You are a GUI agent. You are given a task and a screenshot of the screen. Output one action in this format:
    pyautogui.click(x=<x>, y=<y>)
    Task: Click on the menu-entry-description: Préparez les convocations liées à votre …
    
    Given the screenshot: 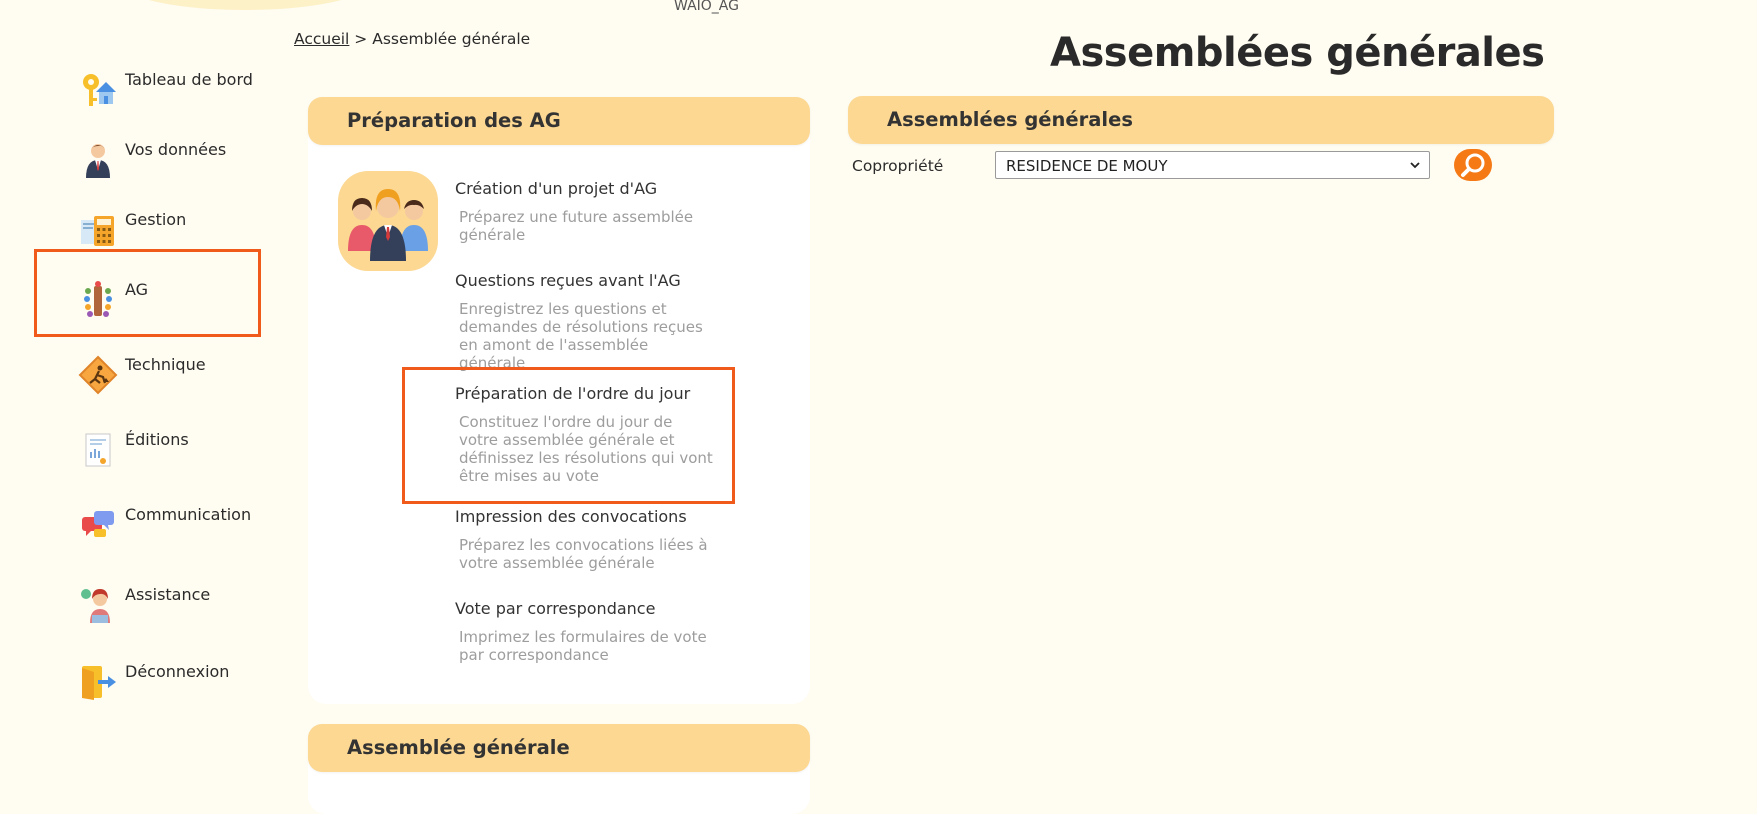 What is the action you would take?
    pyautogui.click(x=583, y=554)
    